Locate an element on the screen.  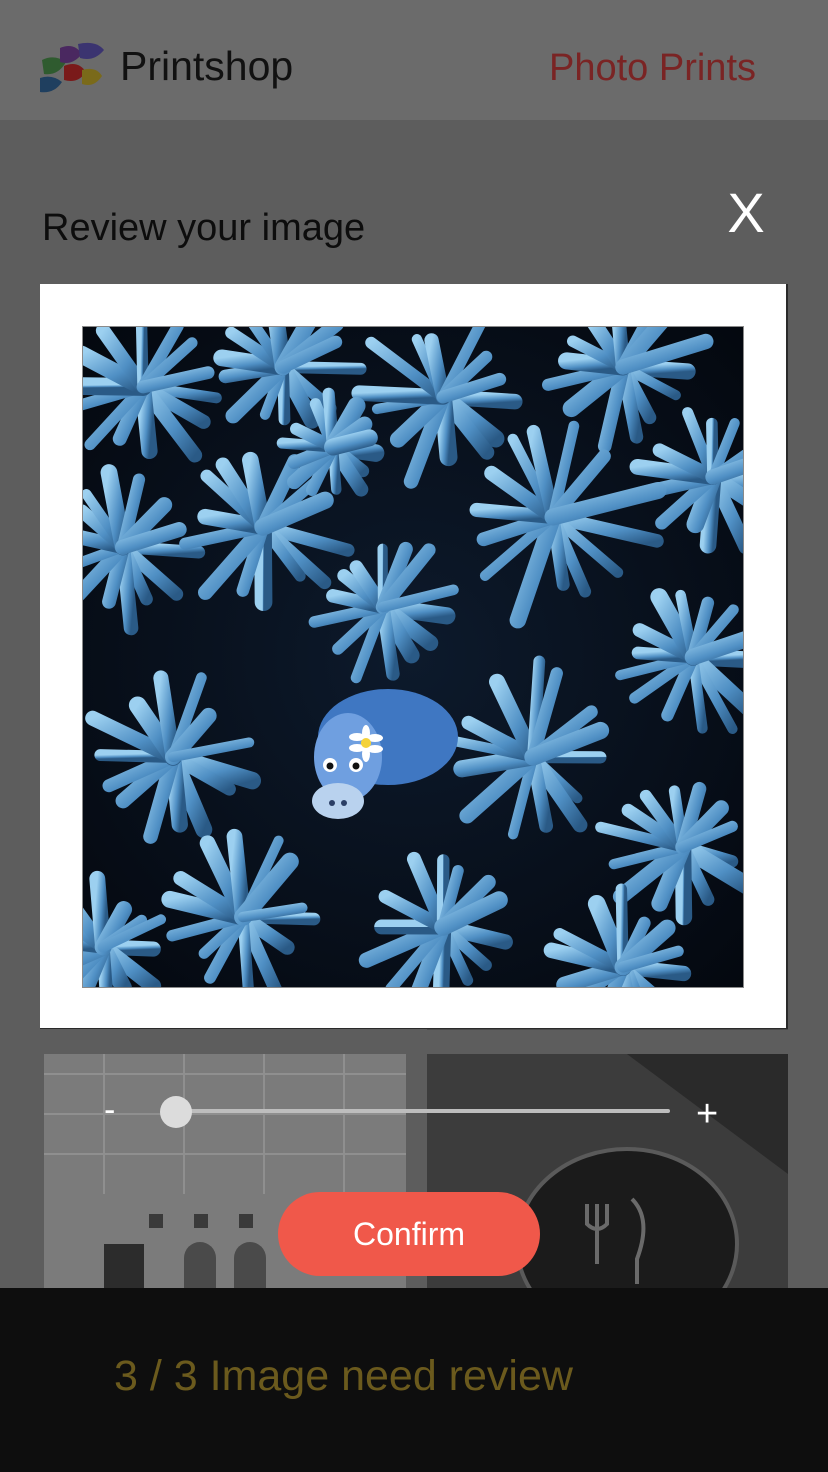
brand-name: Printshop is located at coordinates (207, 66).